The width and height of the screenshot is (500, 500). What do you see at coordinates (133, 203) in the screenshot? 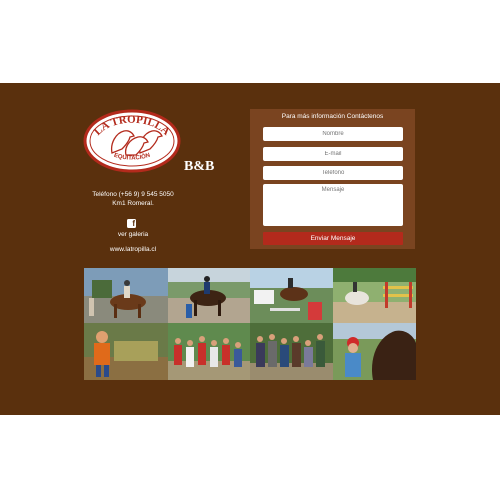
I see `address-text: Km1 Romeral.` at bounding box center [133, 203].